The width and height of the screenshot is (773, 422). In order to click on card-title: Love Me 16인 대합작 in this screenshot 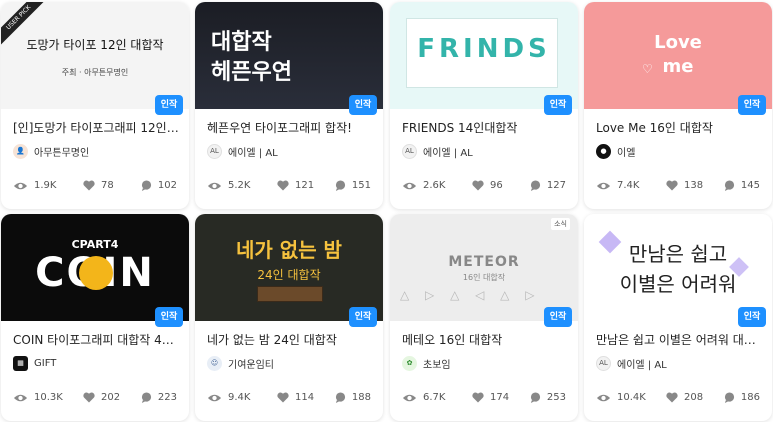, I will do `click(680, 127)`.